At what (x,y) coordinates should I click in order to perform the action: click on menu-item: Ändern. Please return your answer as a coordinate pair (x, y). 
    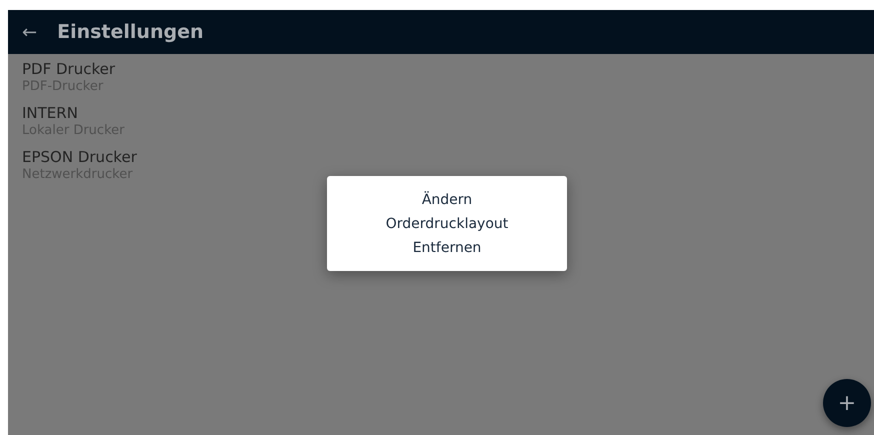
    Looking at the image, I should click on (447, 199).